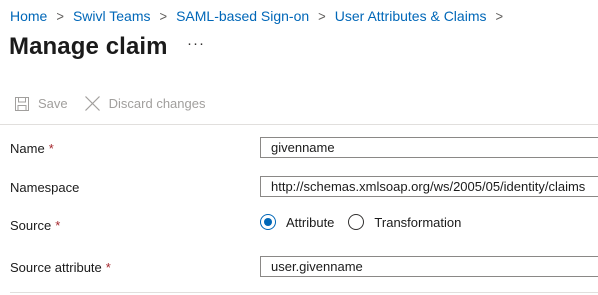  What do you see at coordinates (356, 222) in the screenshot?
I see `radio-unchecked-icon` at bounding box center [356, 222].